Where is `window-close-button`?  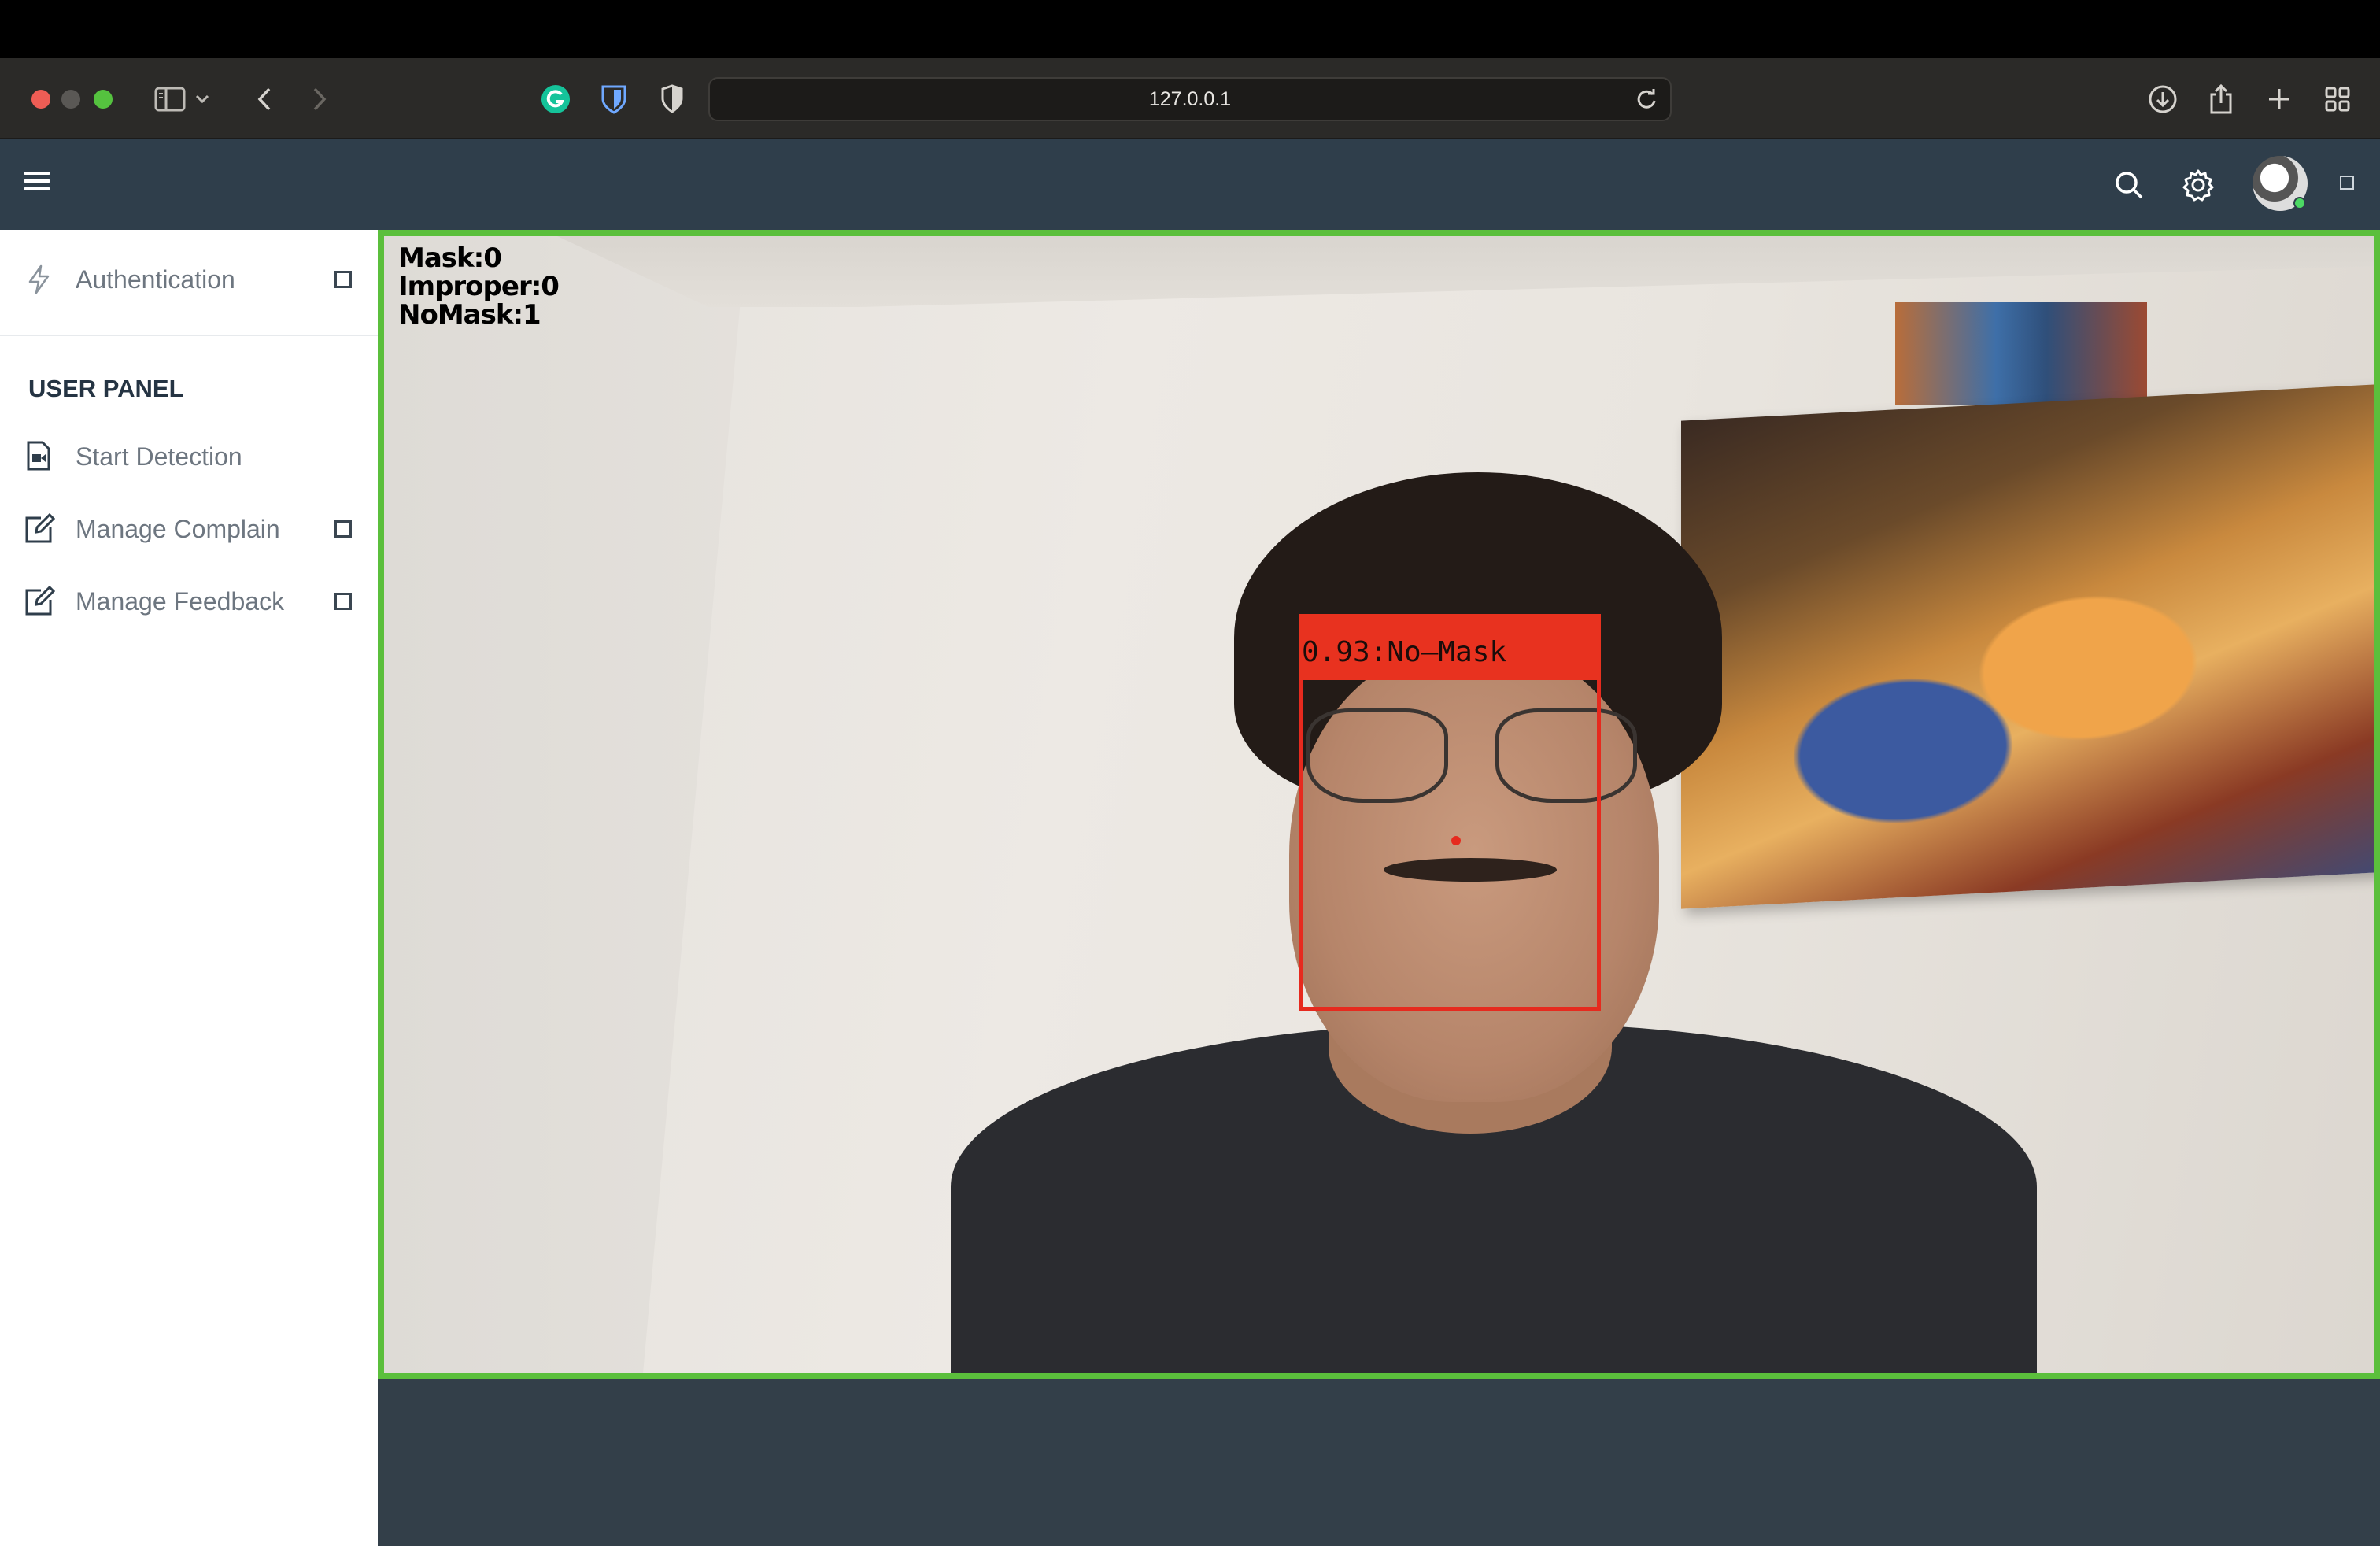
window-close-button is located at coordinates (40, 99).